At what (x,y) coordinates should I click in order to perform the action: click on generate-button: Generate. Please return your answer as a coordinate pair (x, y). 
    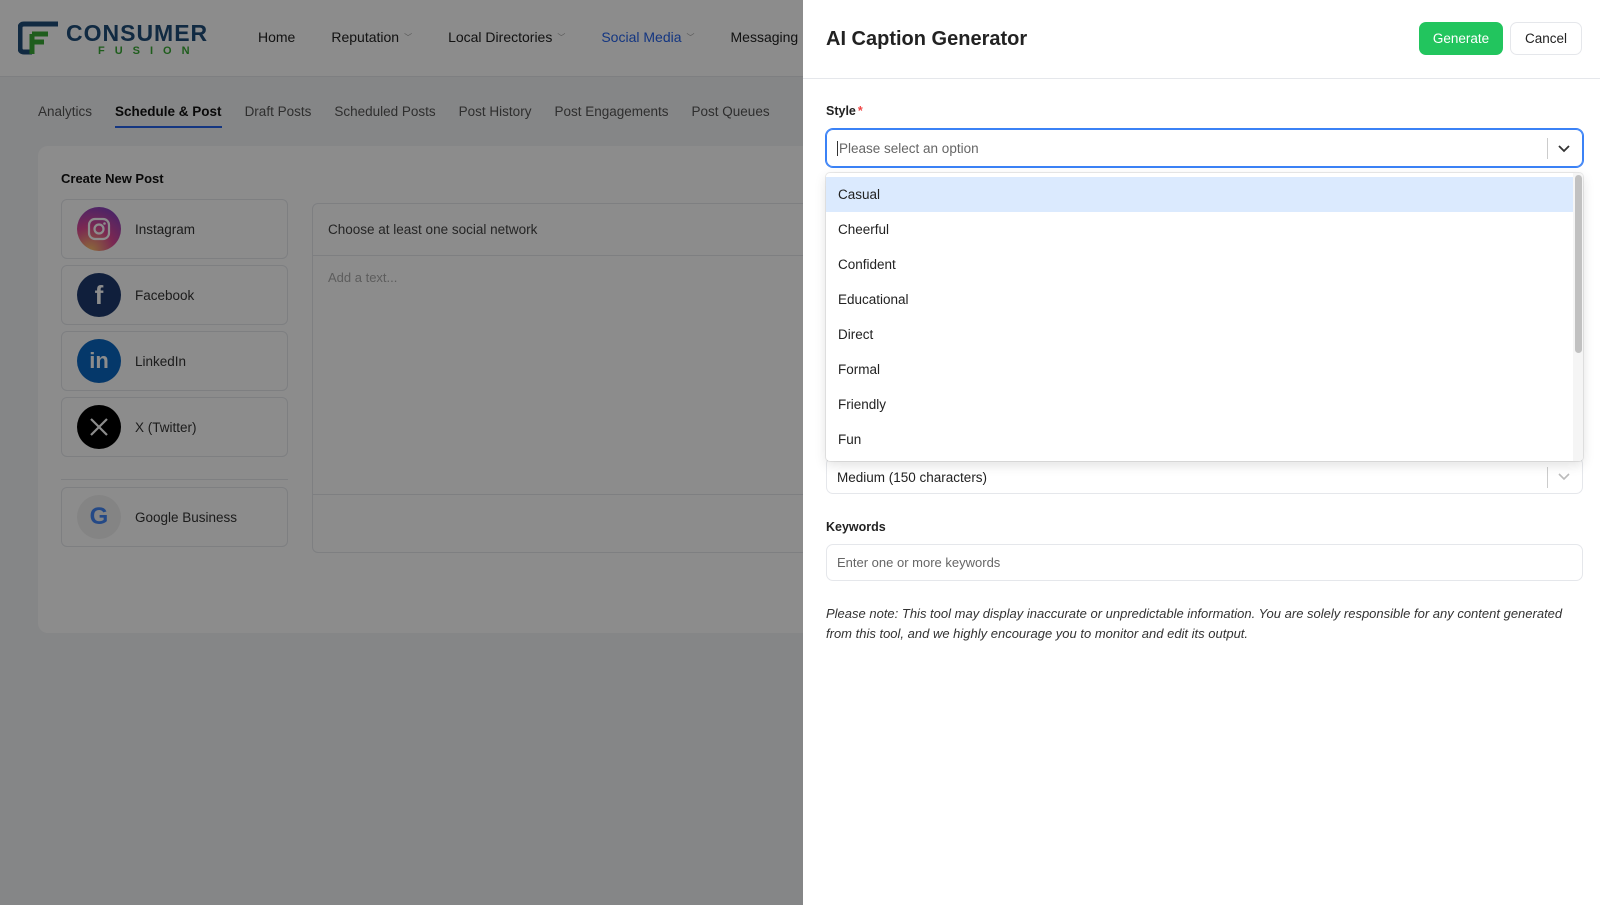
    Looking at the image, I should click on (1461, 38).